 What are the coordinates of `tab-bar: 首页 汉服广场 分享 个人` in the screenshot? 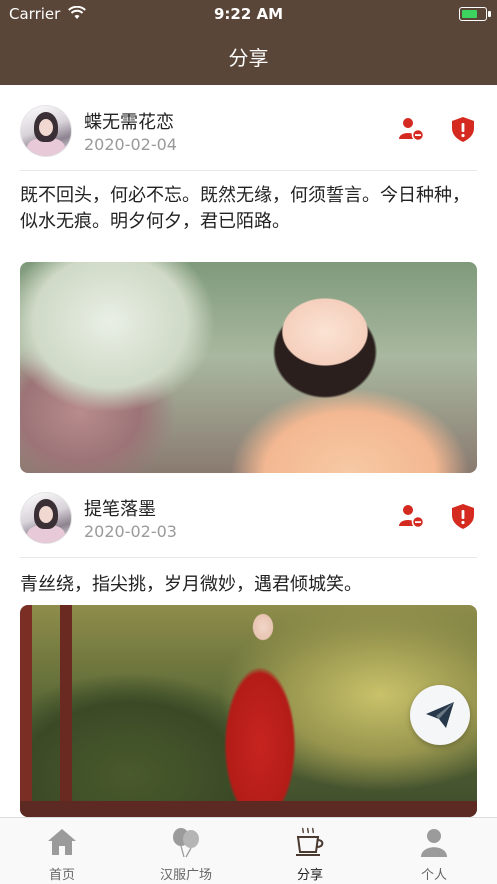 It's located at (248, 850).